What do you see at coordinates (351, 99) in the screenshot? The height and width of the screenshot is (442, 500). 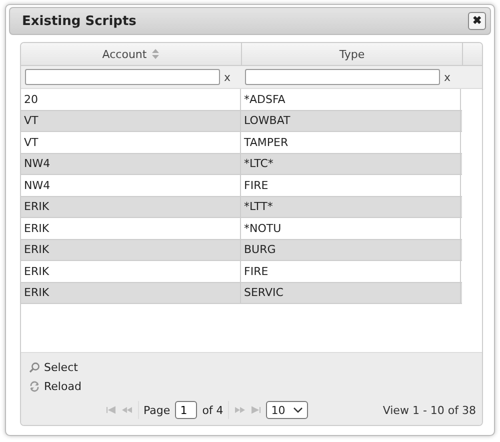 I see `table-cell: *ADSFA` at bounding box center [351, 99].